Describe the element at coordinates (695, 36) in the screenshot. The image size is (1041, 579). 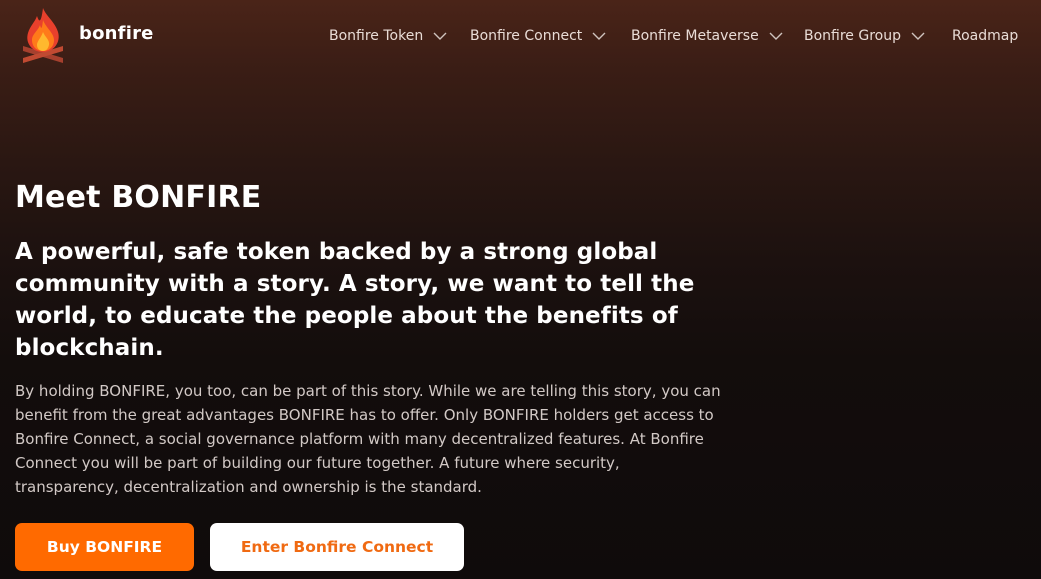
I see `nav-item-label: Bonfire Metaverse` at that location.